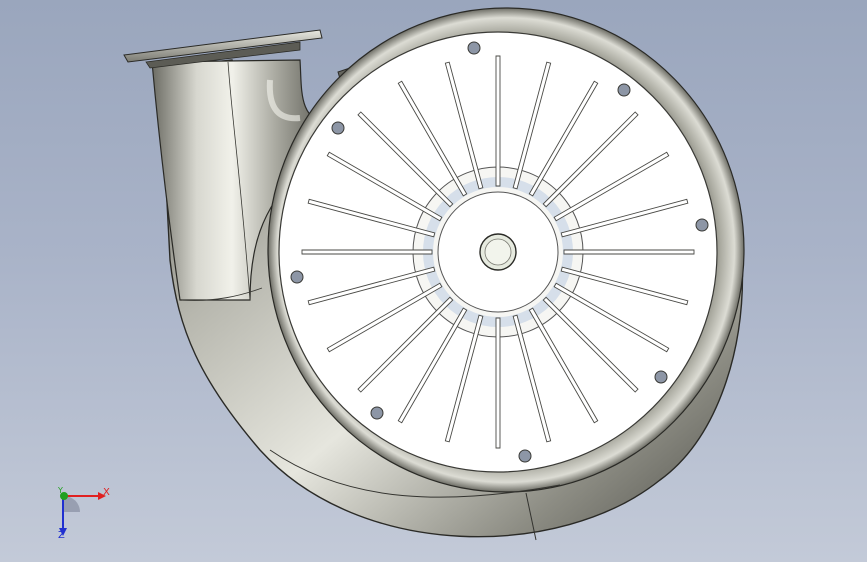 This screenshot has height=562, width=867. What do you see at coordinates (60, 490) in the screenshot?
I see `y-axis-label: Y` at bounding box center [60, 490].